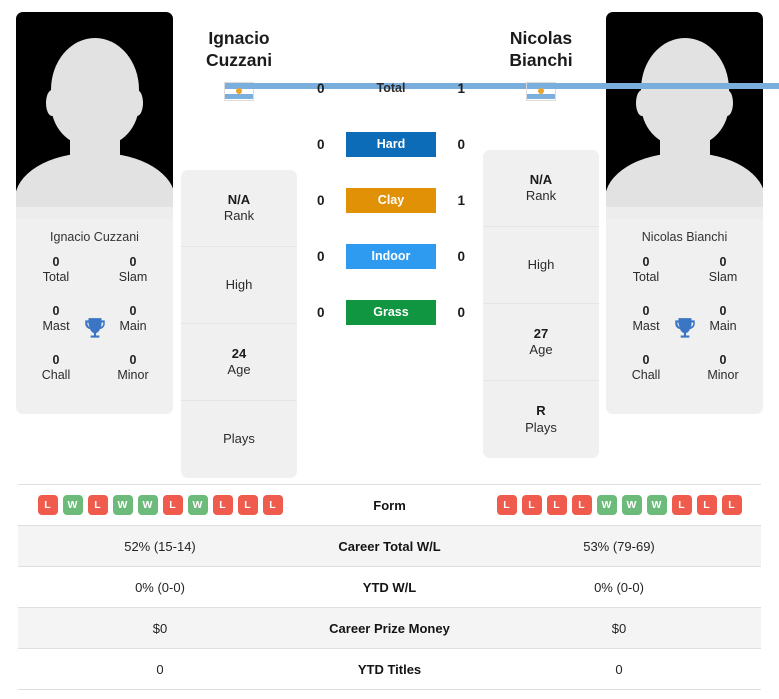 Image resolution: width=779 pixels, height=699 pixels. I want to click on titles-mast-value-right: 0, so click(646, 311).